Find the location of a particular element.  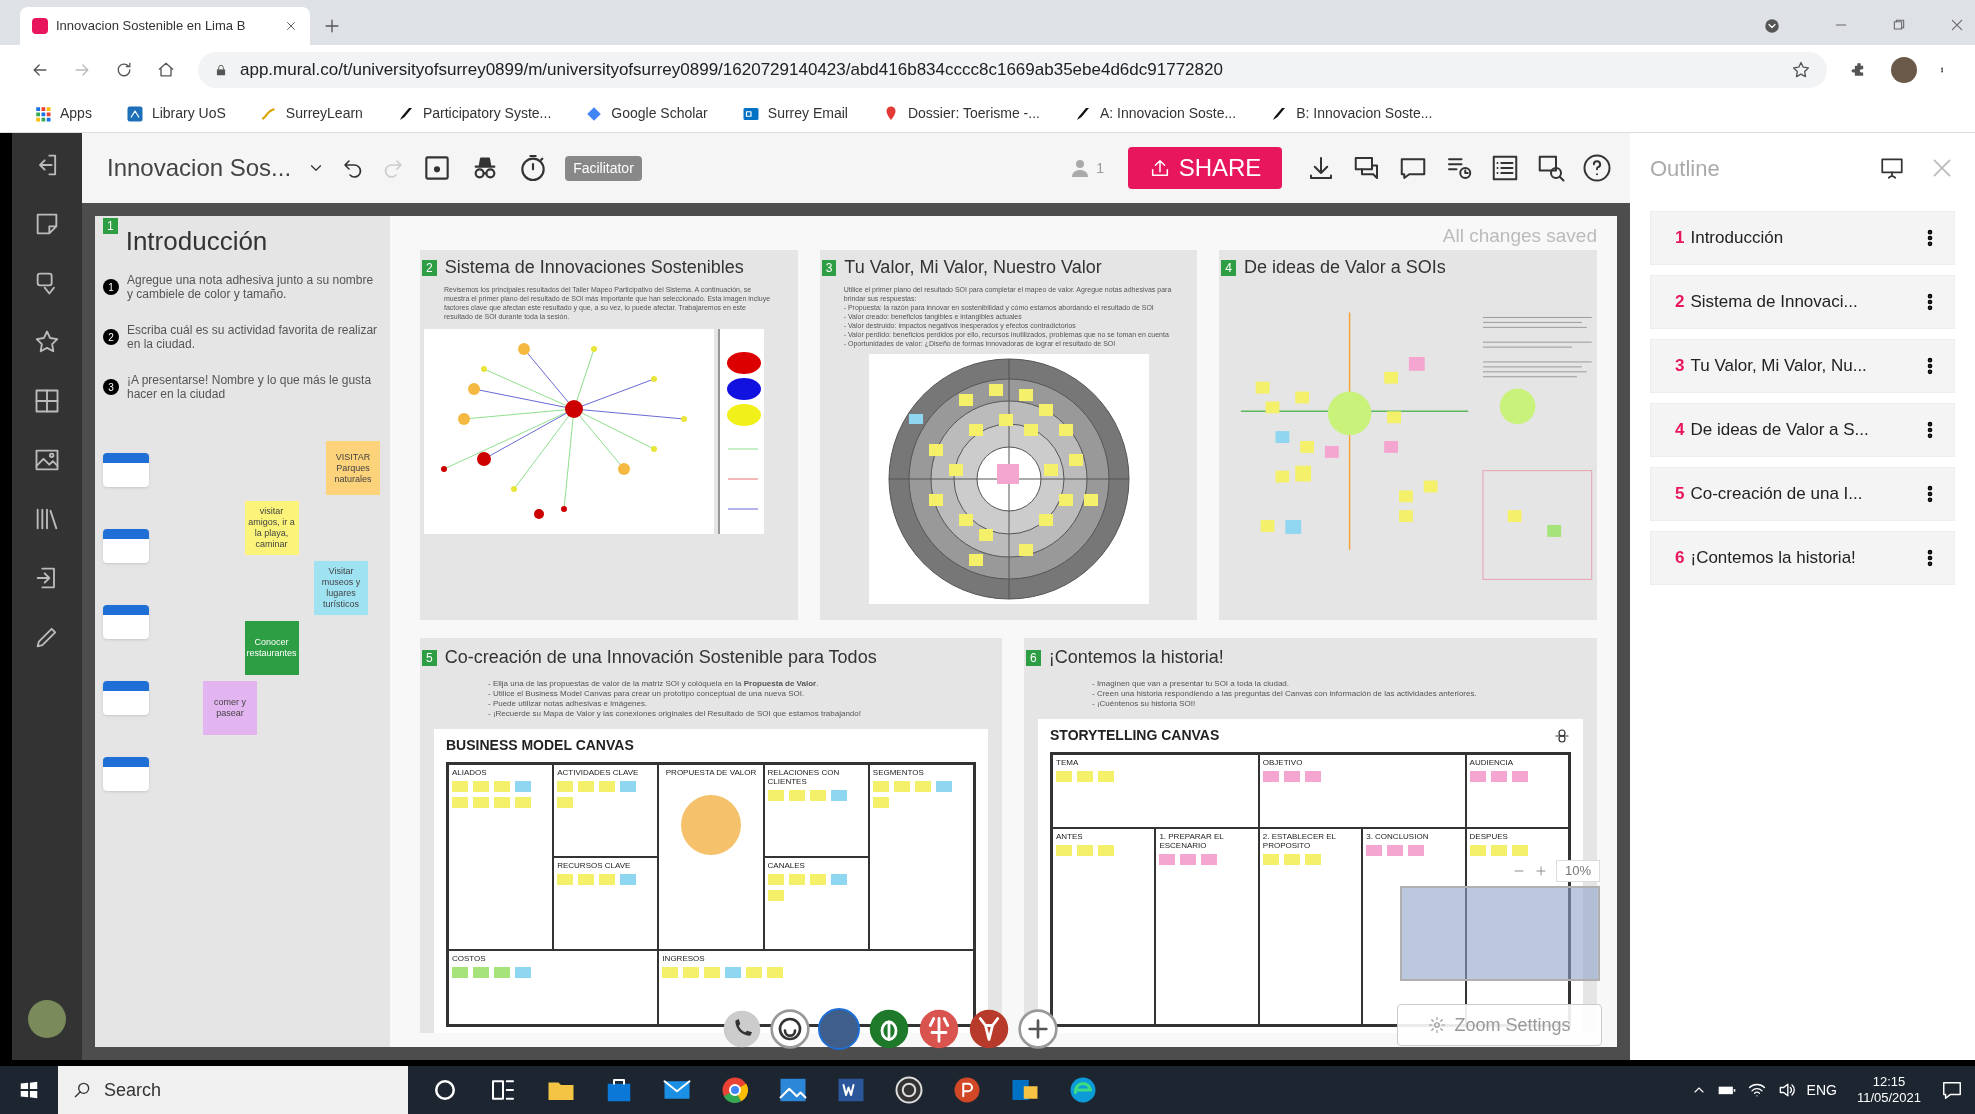

bookmark-link: Library UoS is located at coordinates (175, 113).